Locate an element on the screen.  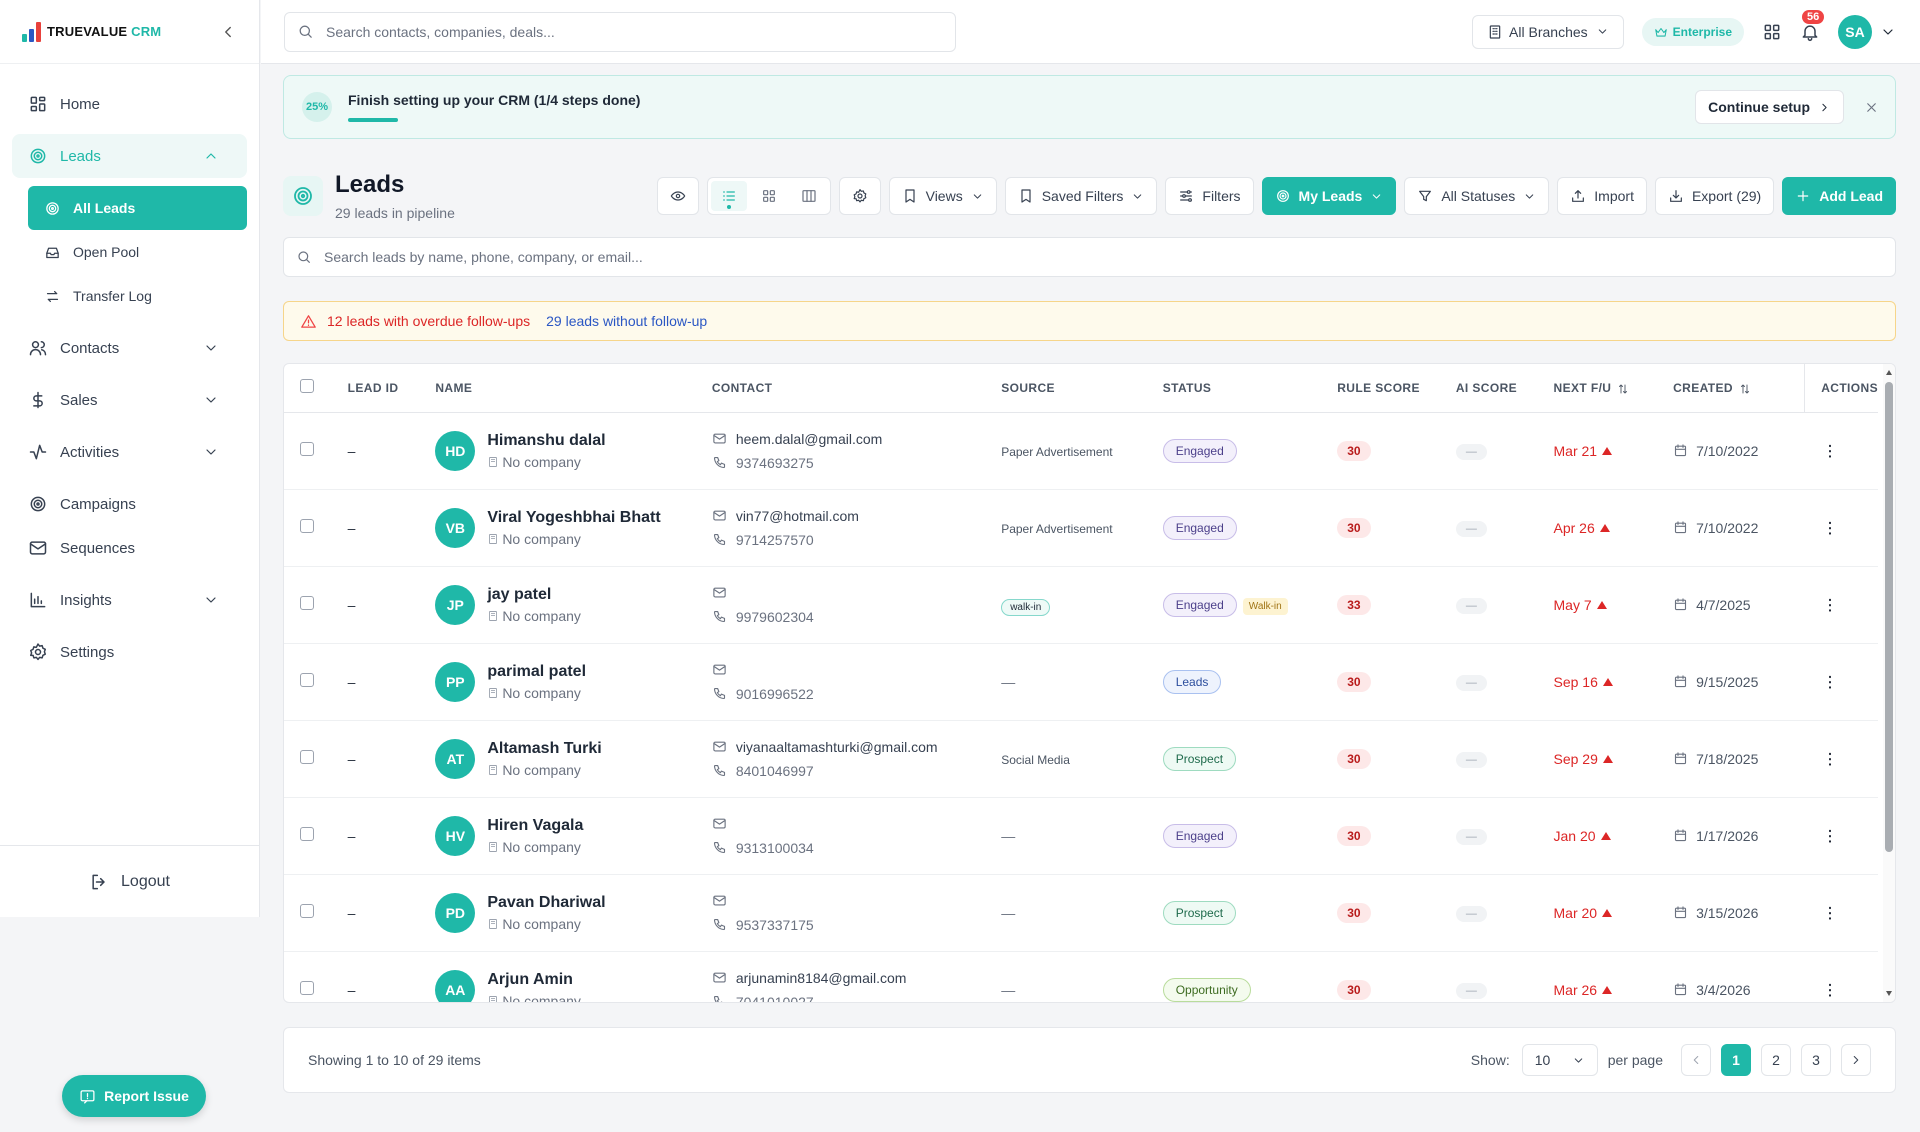
contact-email: heem.dalal@gmail.com is located at coordinates (809, 439).